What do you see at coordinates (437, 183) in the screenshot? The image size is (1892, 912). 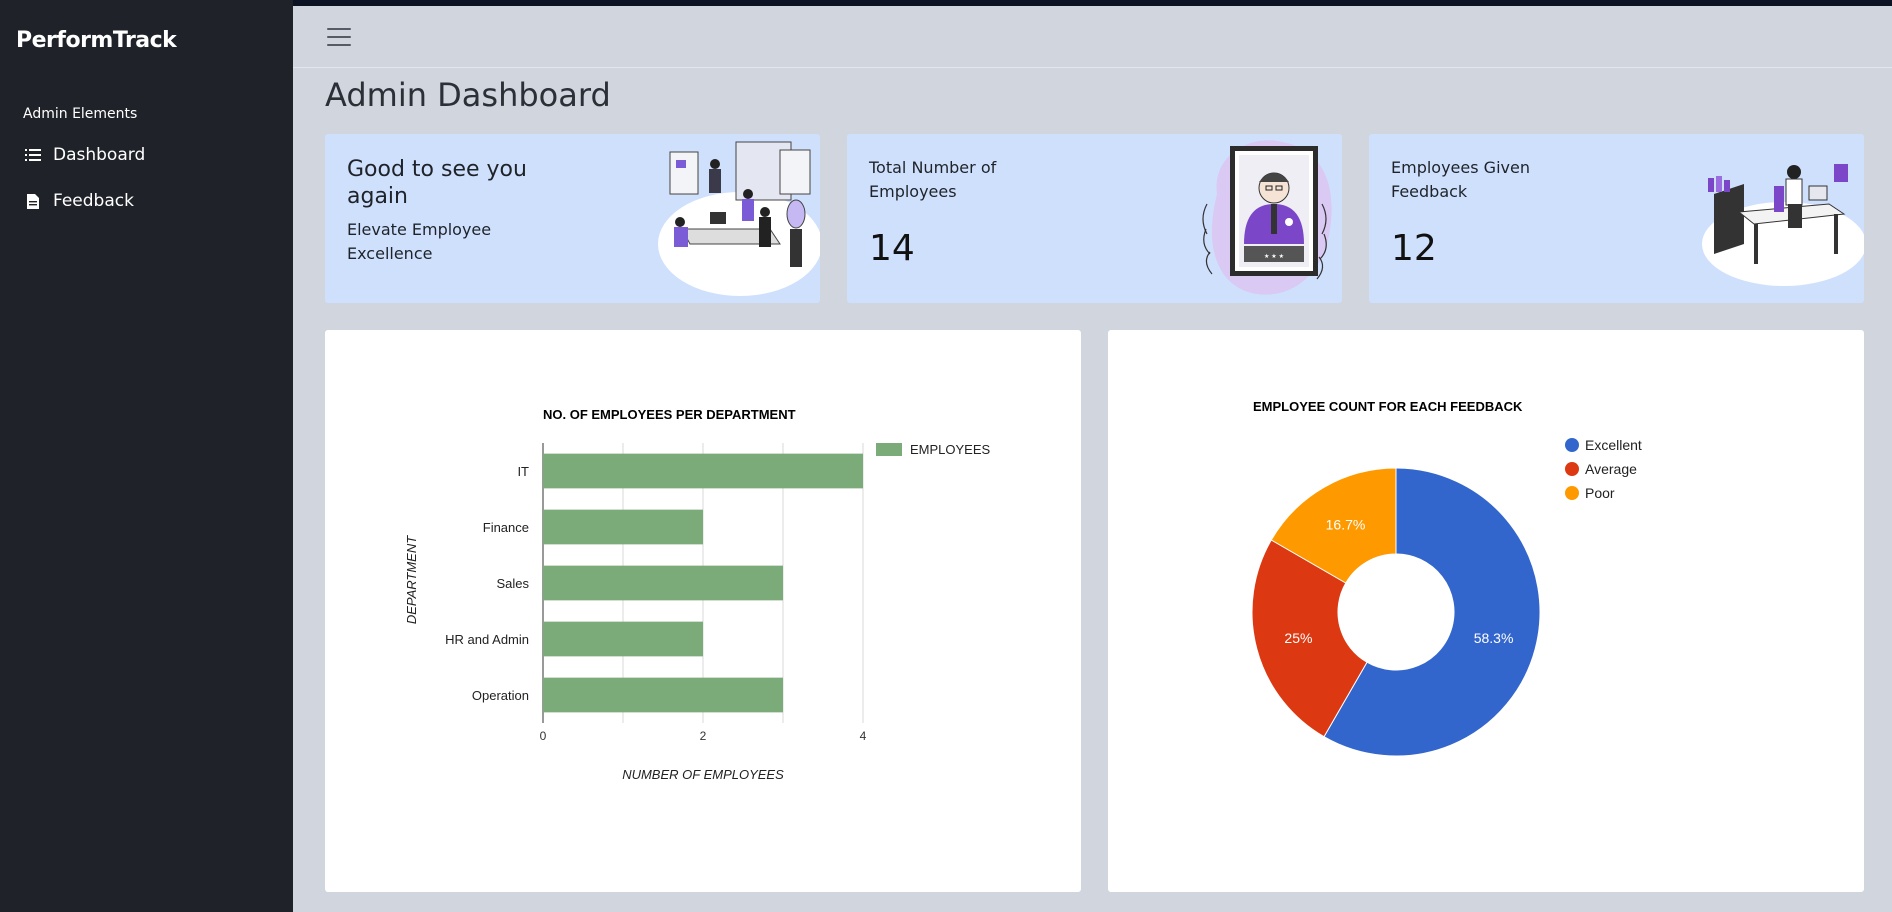 I see `welcome-title: Good to see you again` at bounding box center [437, 183].